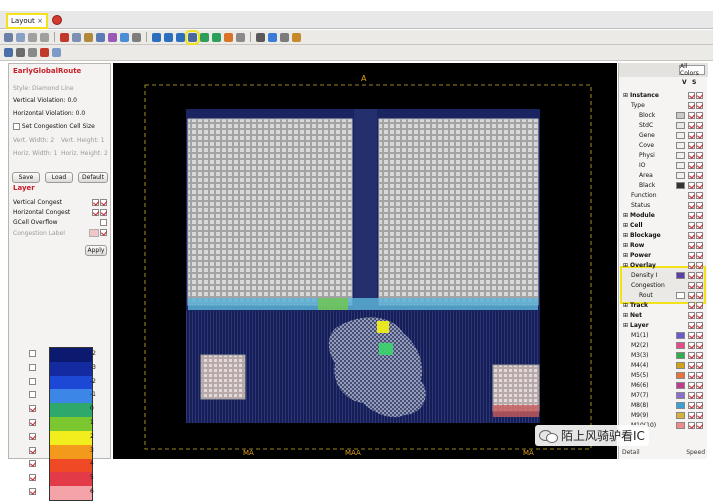  I want to click on vert-width-field: Vert. Width: 2, so click(33, 140).